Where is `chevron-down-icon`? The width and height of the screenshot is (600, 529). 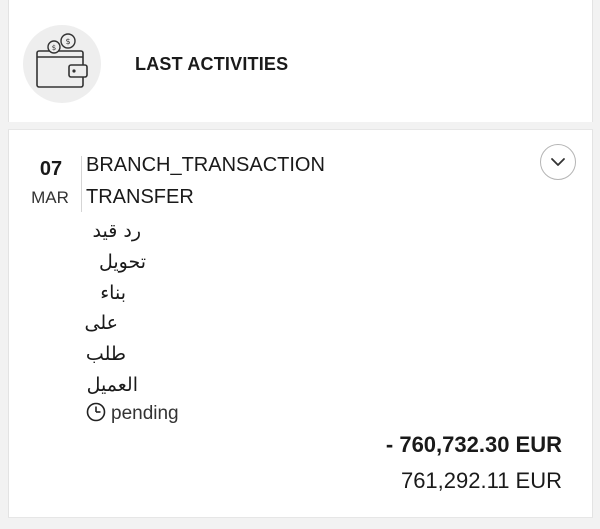 chevron-down-icon is located at coordinates (558, 162).